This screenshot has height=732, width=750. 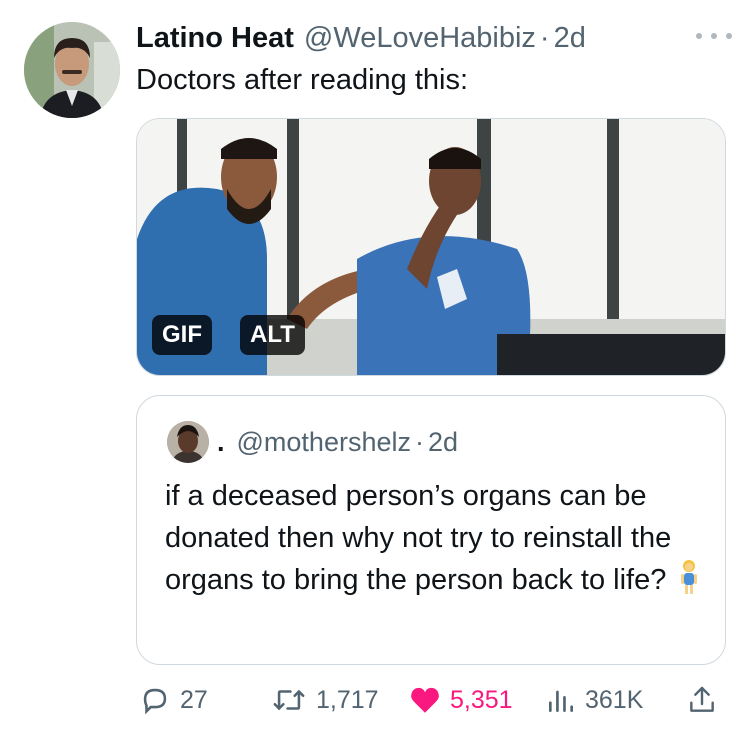 I want to click on quote-author-name: ., so click(x=221, y=442).